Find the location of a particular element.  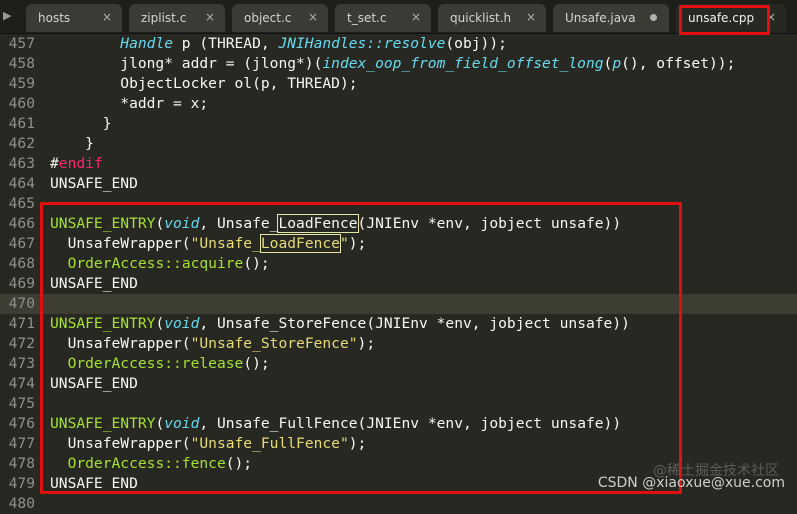

tab-label: quicklist.h is located at coordinates (481, 18).